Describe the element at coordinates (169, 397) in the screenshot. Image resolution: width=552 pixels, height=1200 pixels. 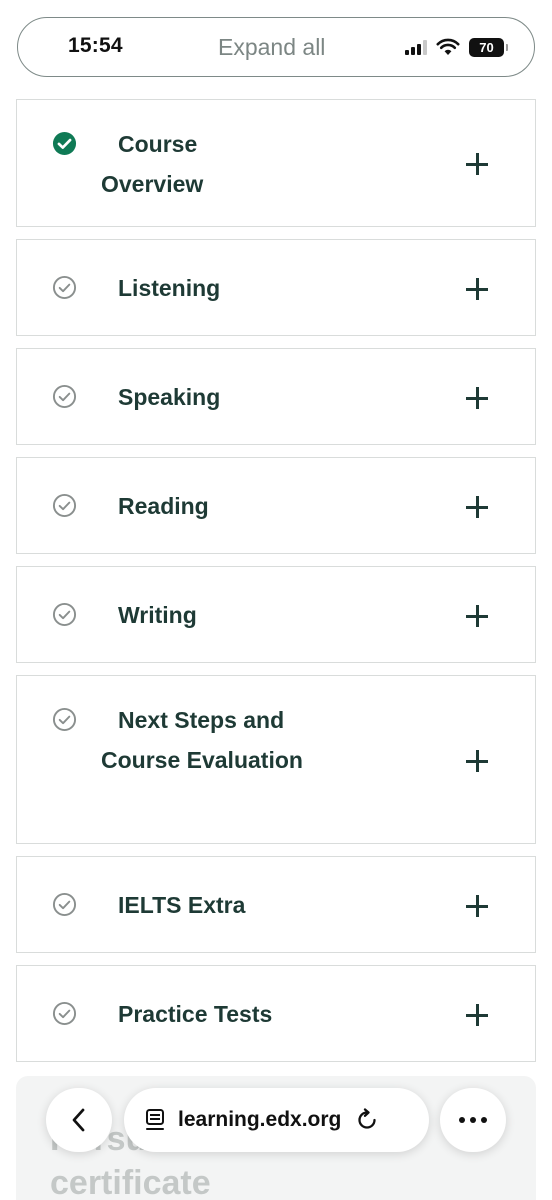
I see `section-title: Speaking` at that location.